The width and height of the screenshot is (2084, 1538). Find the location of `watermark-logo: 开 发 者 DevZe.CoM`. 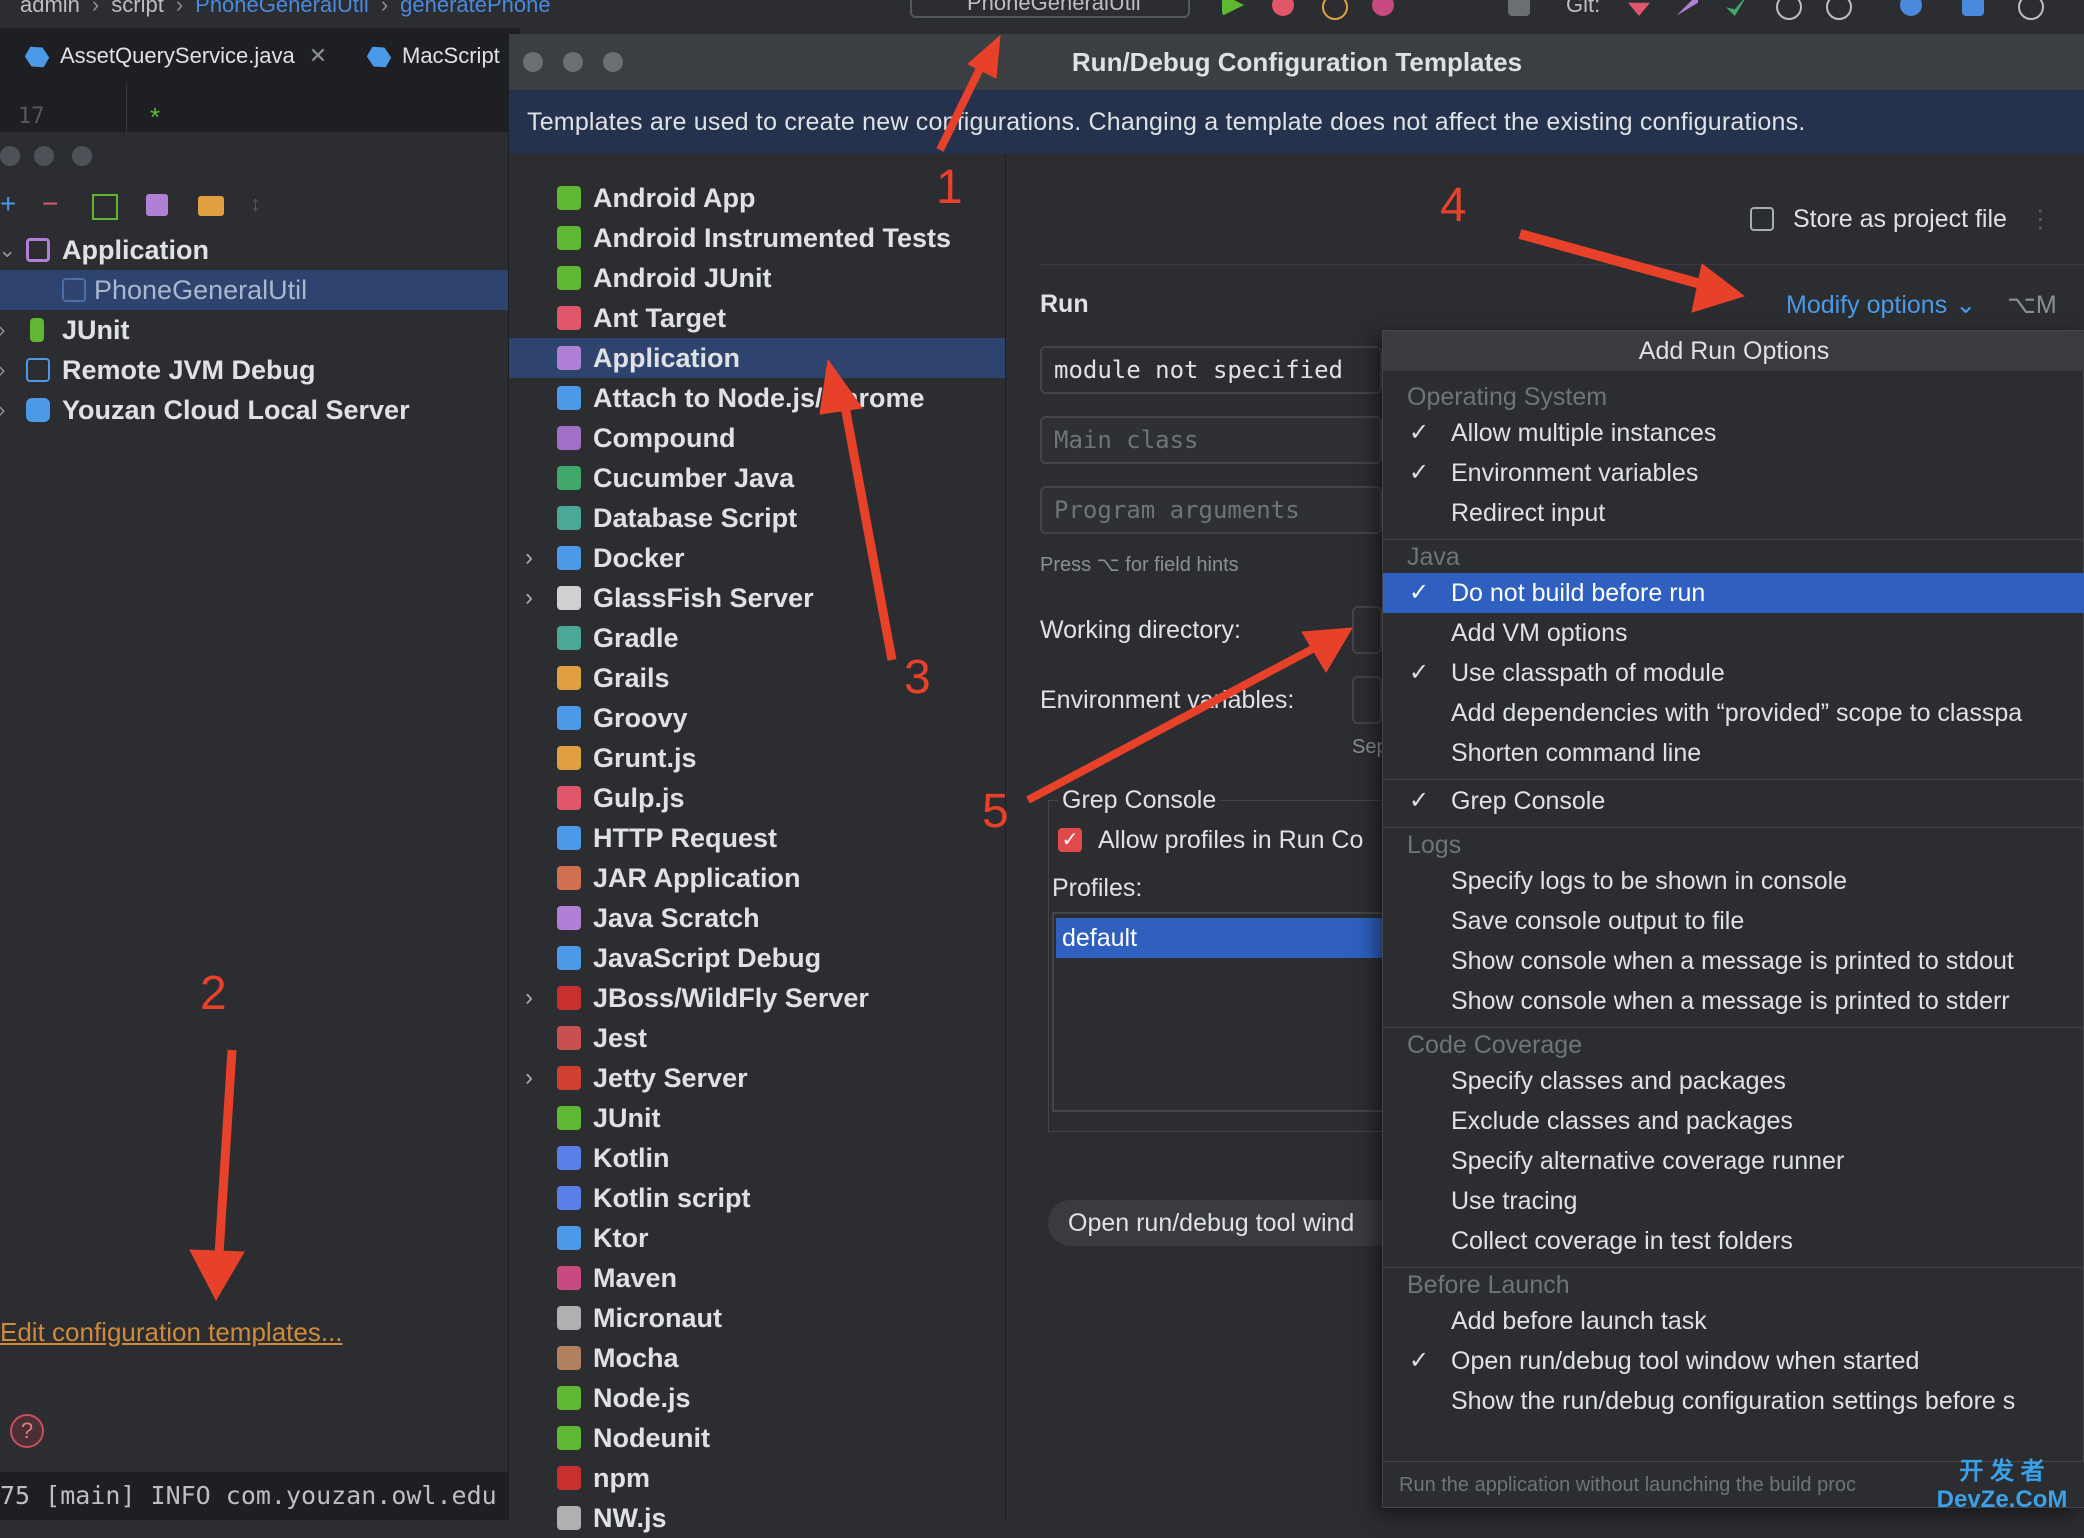

watermark-logo: 开 发 者 DevZe.CoM is located at coordinates (2002, 1487).